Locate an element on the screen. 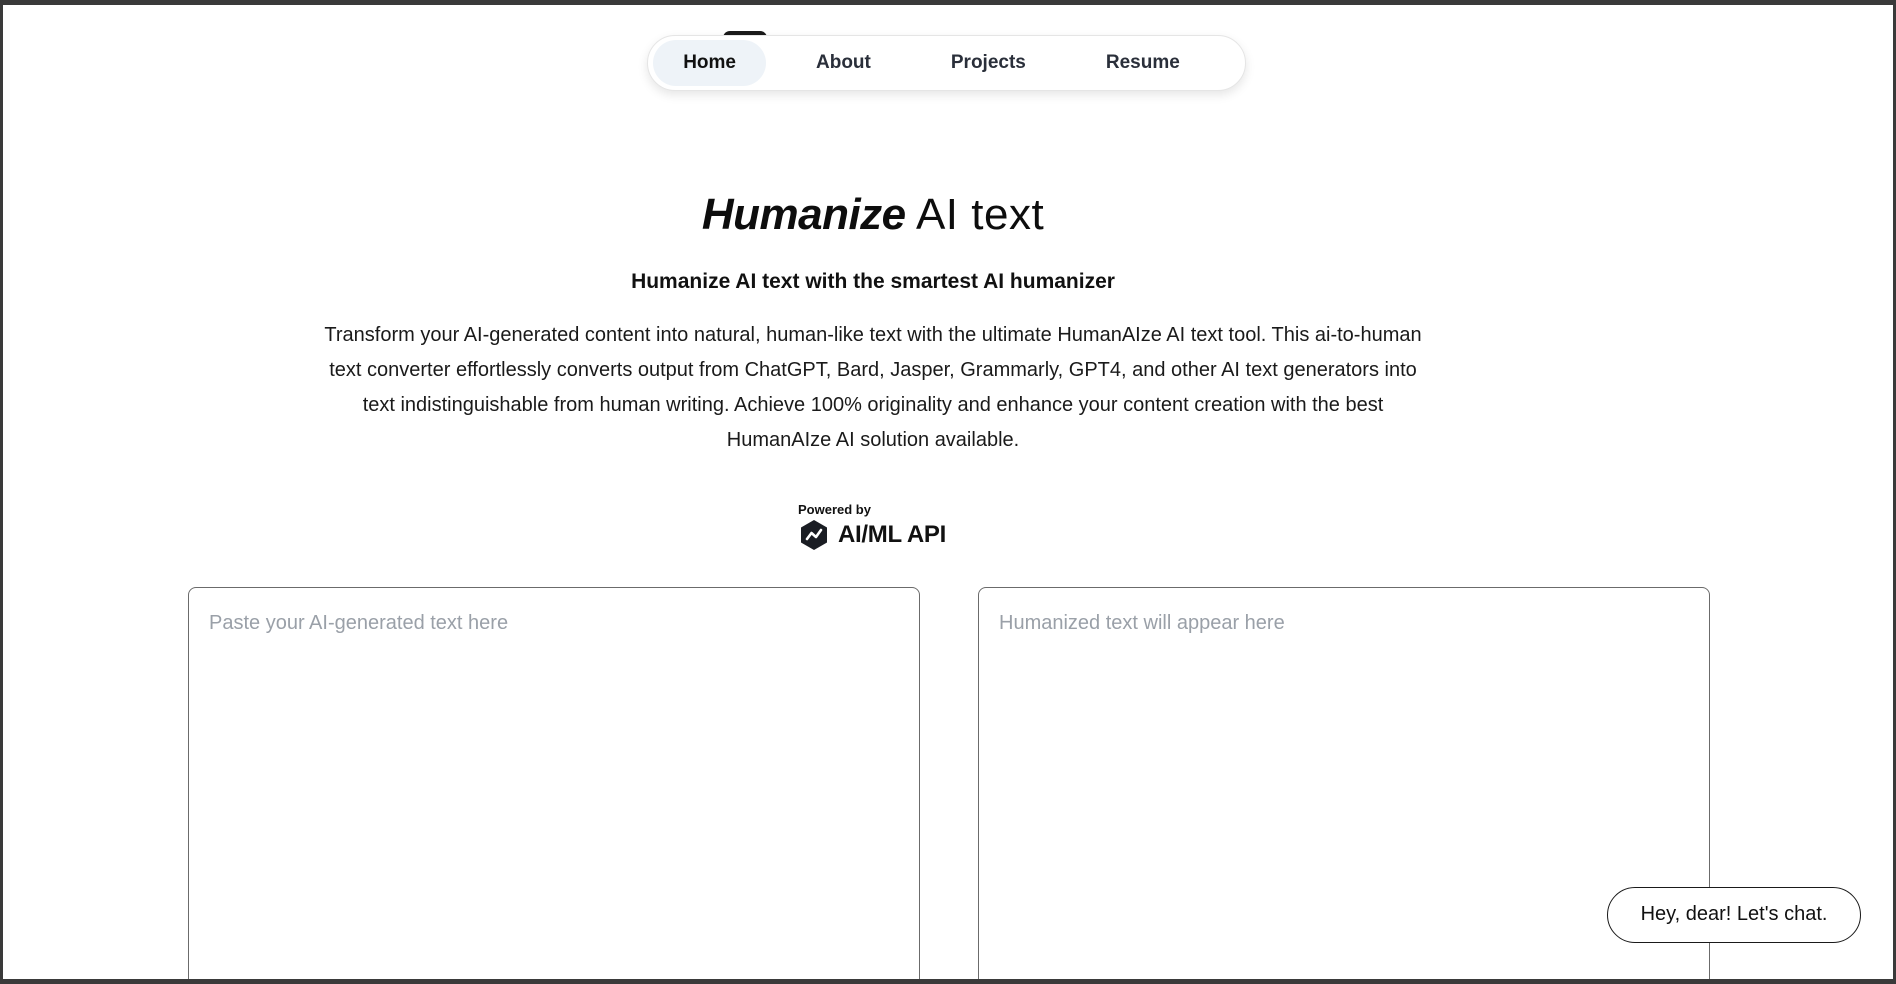 The image size is (1896, 984). powered-brand-name: AI/ML API is located at coordinates (892, 534).